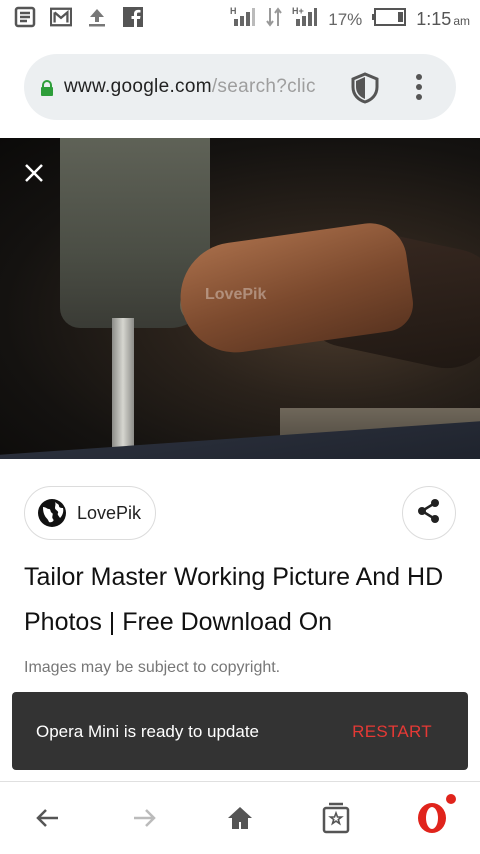  Describe the element at coordinates (47, 90) in the screenshot. I see `lock-icon` at that location.